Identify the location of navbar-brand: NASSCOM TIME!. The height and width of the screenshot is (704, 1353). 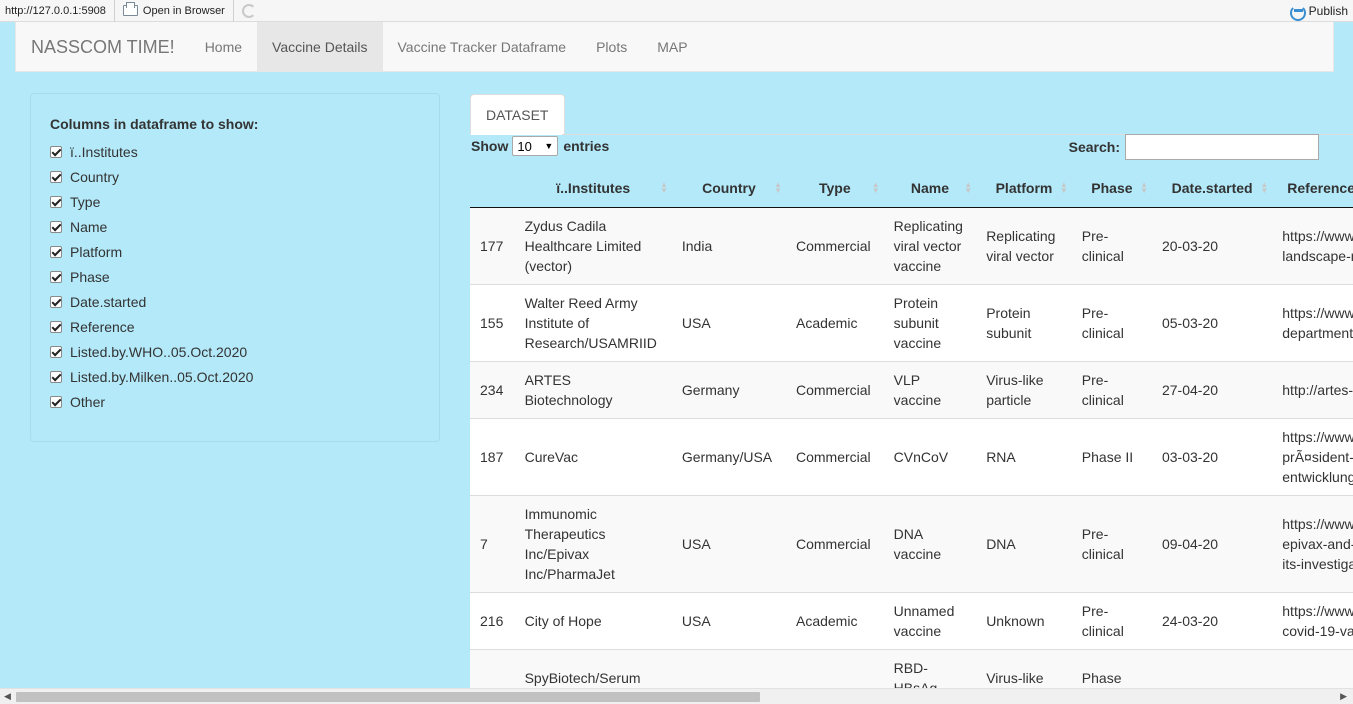
(103, 46).